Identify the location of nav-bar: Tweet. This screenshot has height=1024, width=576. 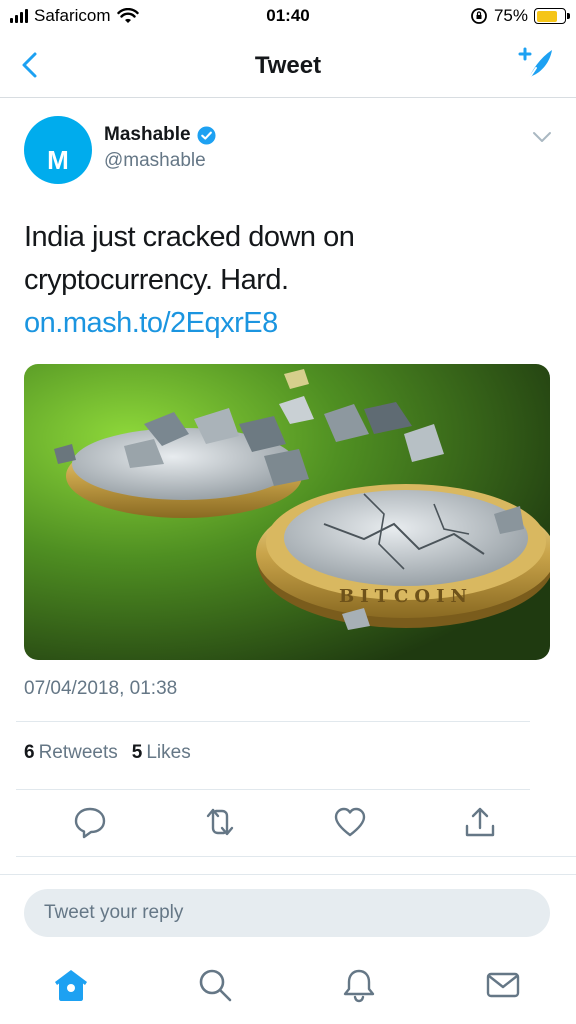
(288, 65).